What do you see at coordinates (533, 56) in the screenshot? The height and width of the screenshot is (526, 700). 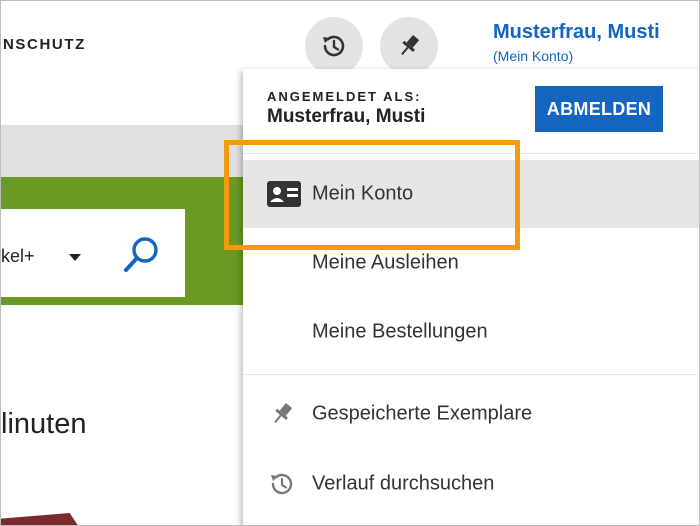 I see `account-link: (Mein Konto)` at bounding box center [533, 56].